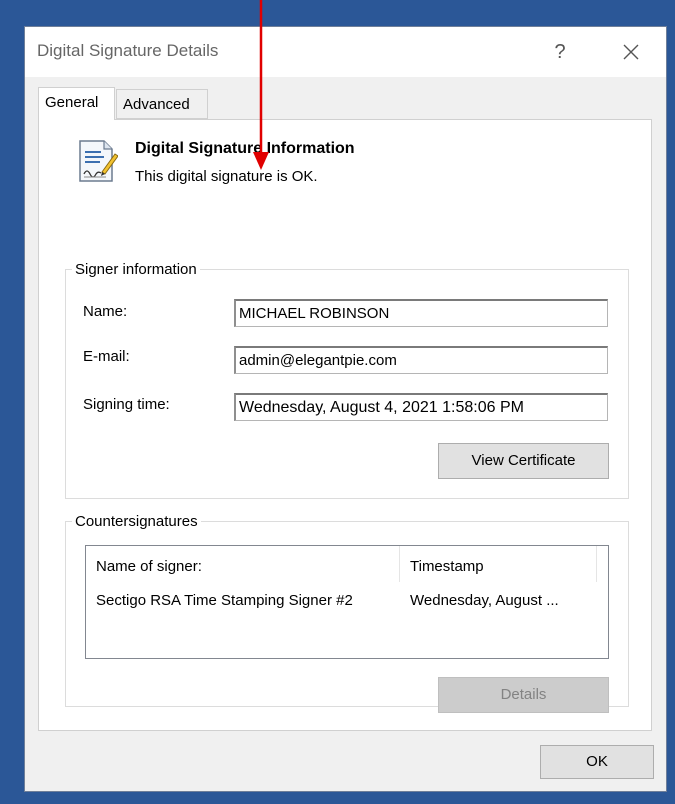 This screenshot has width=675, height=804. What do you see at coordinates (523, 695) in the screenshot?
I see `details-button: Details` at bounding box center [523, 695].